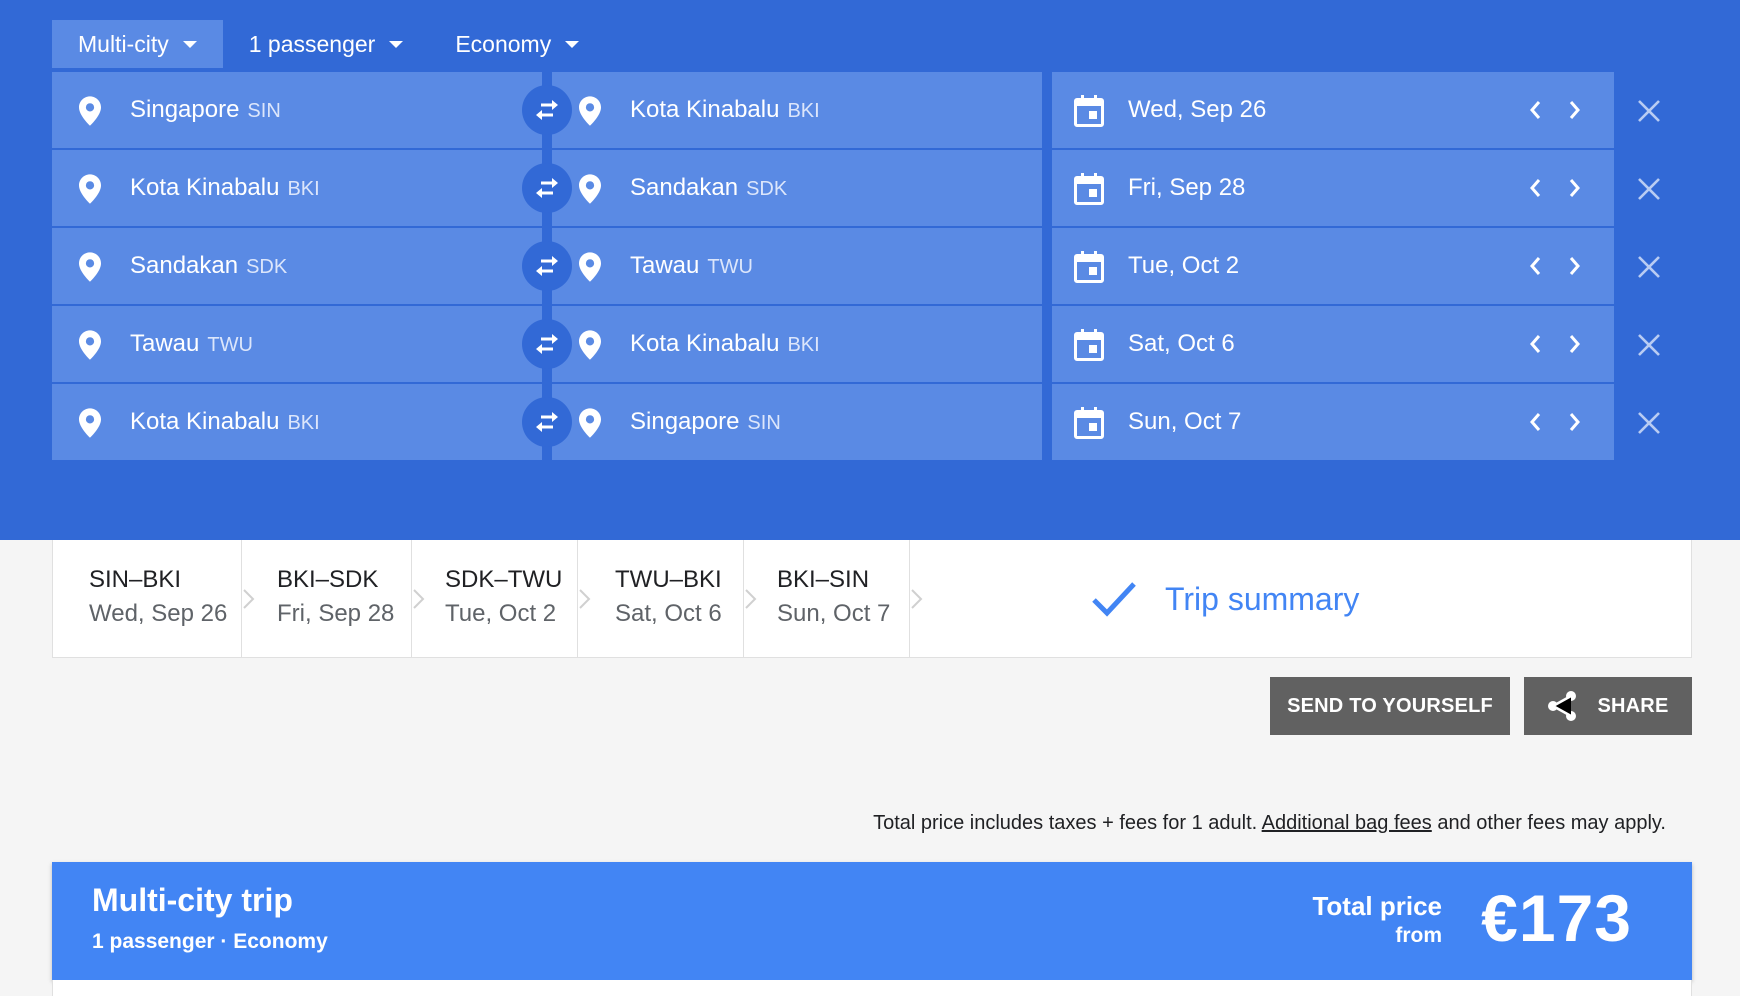 The width and height of the screenshot is (1740, 996). Describe the element at coordinates (335, 599) in the screenshot. I see `tab-leg-2: BKI–SDK Fri, Sep 28` at that location.